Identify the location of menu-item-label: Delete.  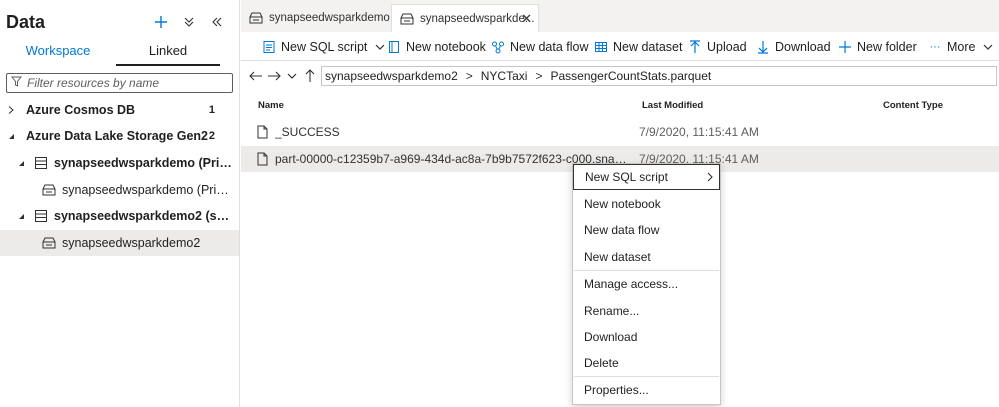
(601, 363).